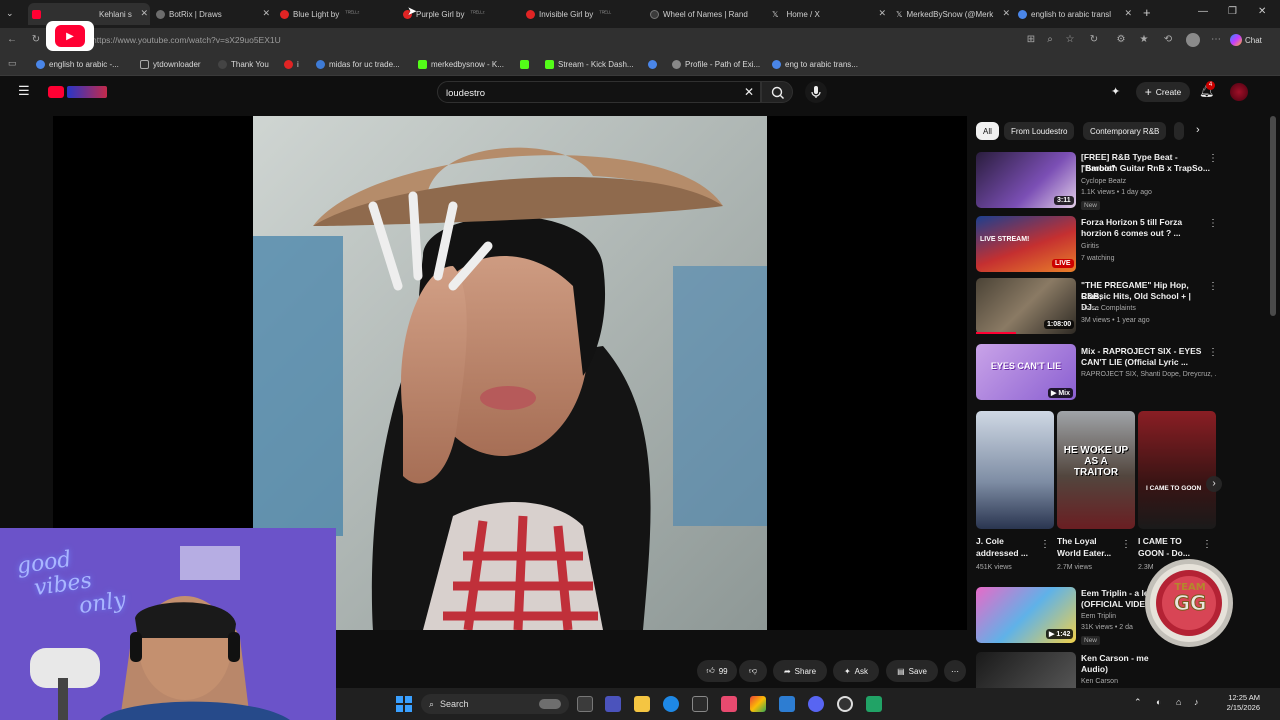 The height and width of the screenshot is (720, 1280). I want to click on taskbar-clock: 12:25 AM 2/15/2026, so click(1236, 703).